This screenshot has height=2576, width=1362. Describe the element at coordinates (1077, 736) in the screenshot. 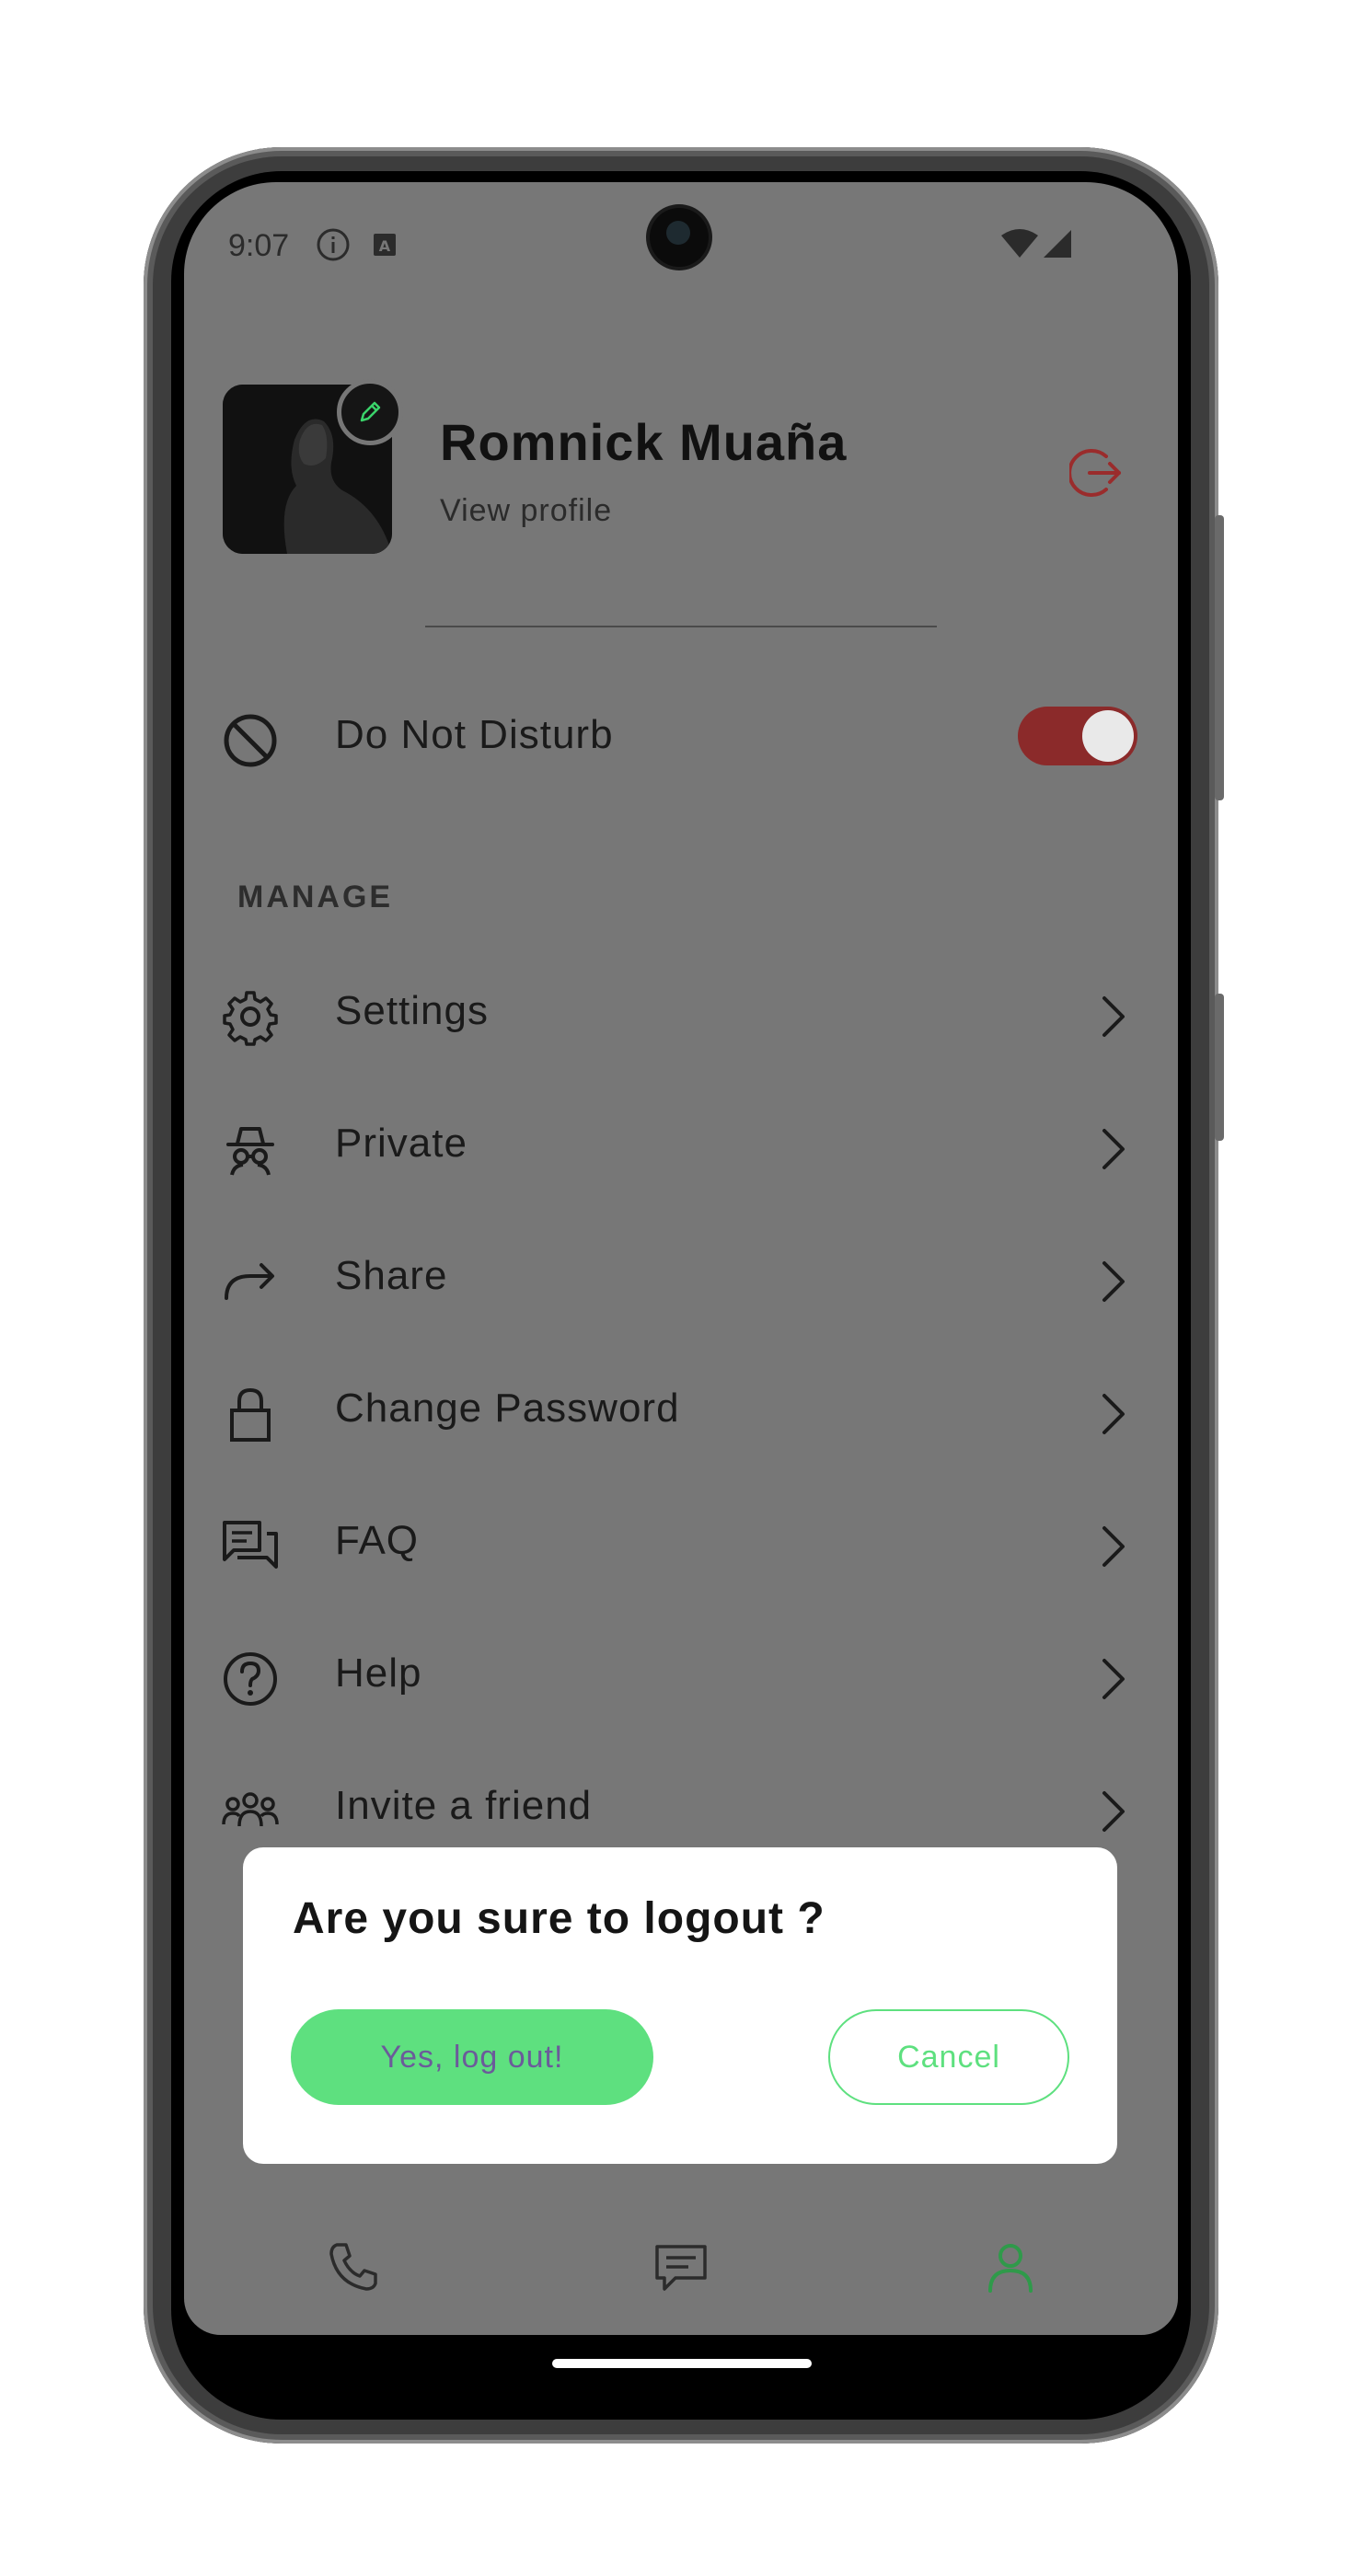

I see `do-not-disturb-toggle` at that location.